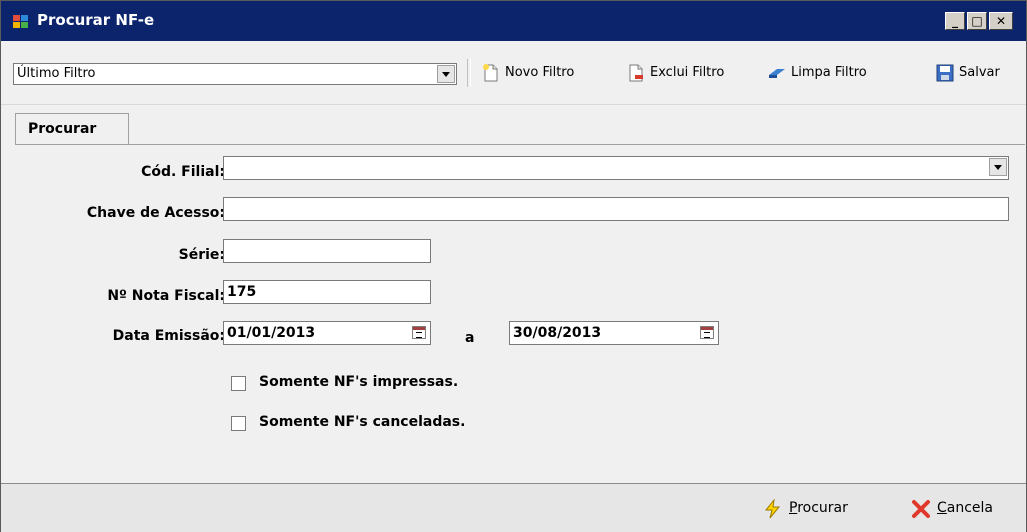  Describe the element at coordinates (362, 422) in the screenshot. I see `somente-canceladas-label: Somente NF's canceladas.` at that location.